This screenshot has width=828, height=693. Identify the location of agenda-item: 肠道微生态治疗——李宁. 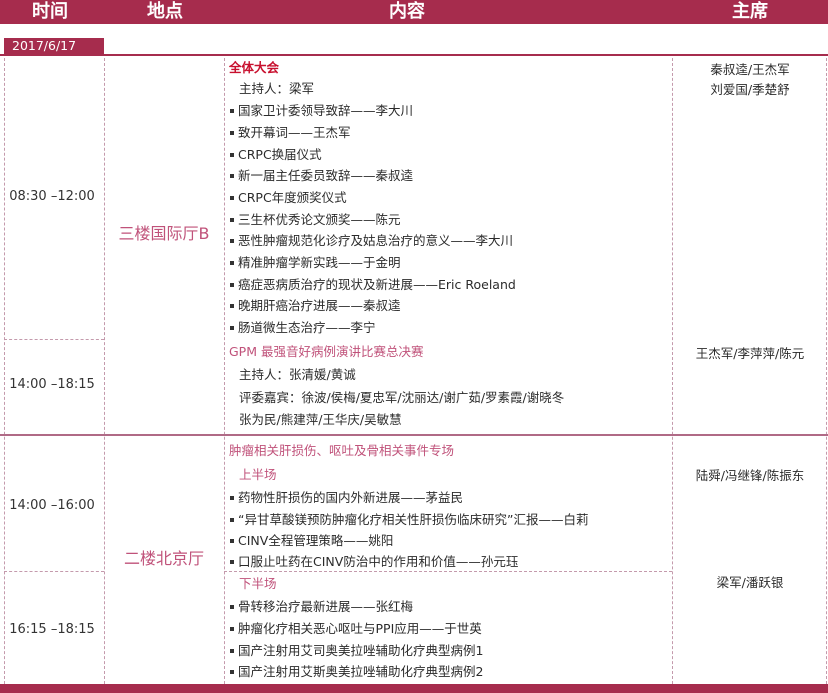
(449, 327).